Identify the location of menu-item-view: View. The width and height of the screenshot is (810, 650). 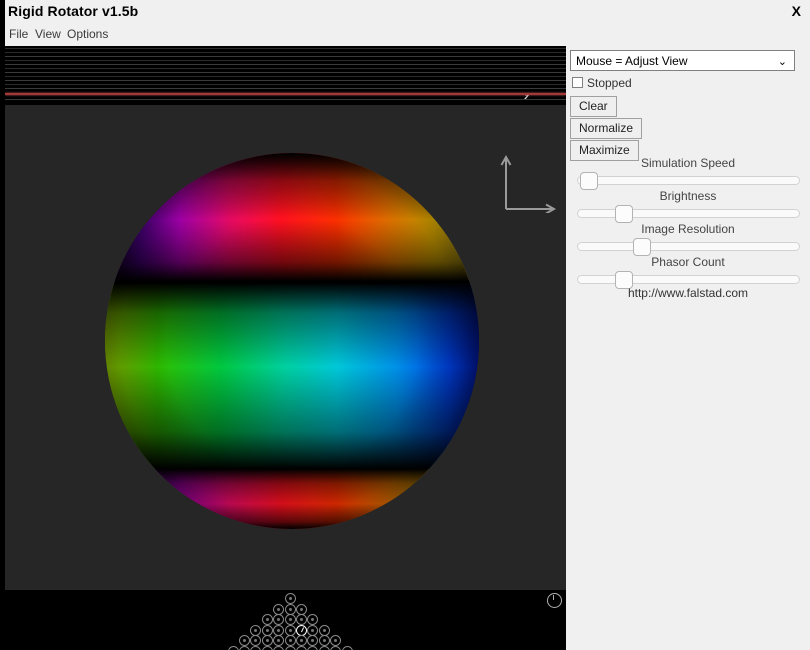
(48, 34).